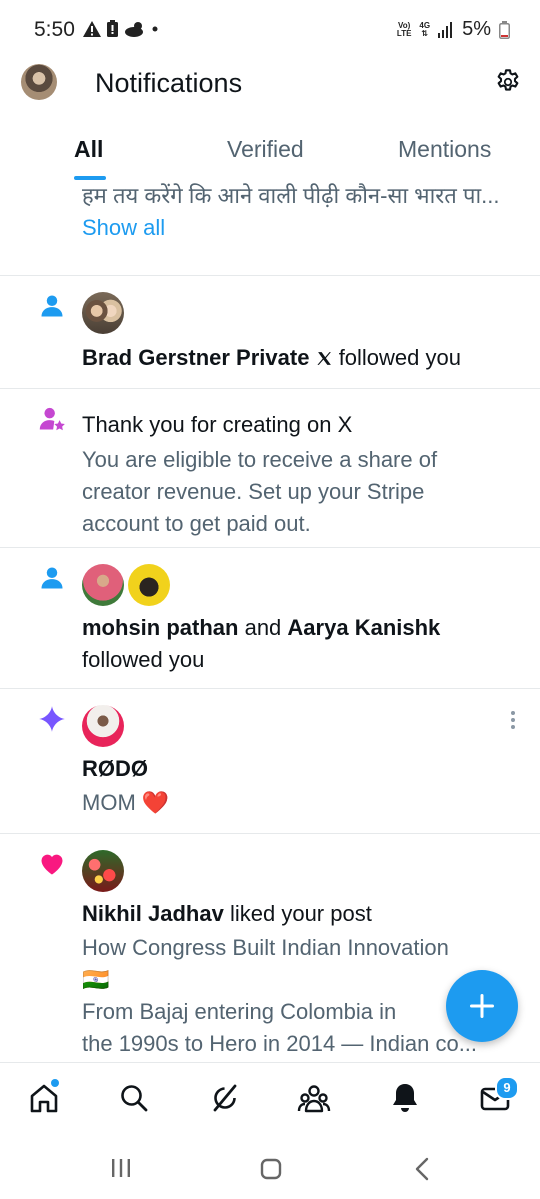 This screenshot has height=1199, width=540. Describe the element at coordinates (422, 1169) in the screenshot. I see `back-icon` at that location.